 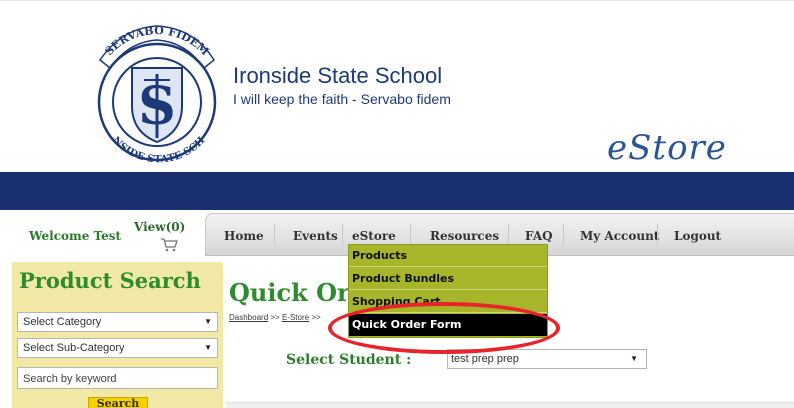 I want to click on breadcrumb: Dashboard >> E-Store >>, so click(x=275, y=317).